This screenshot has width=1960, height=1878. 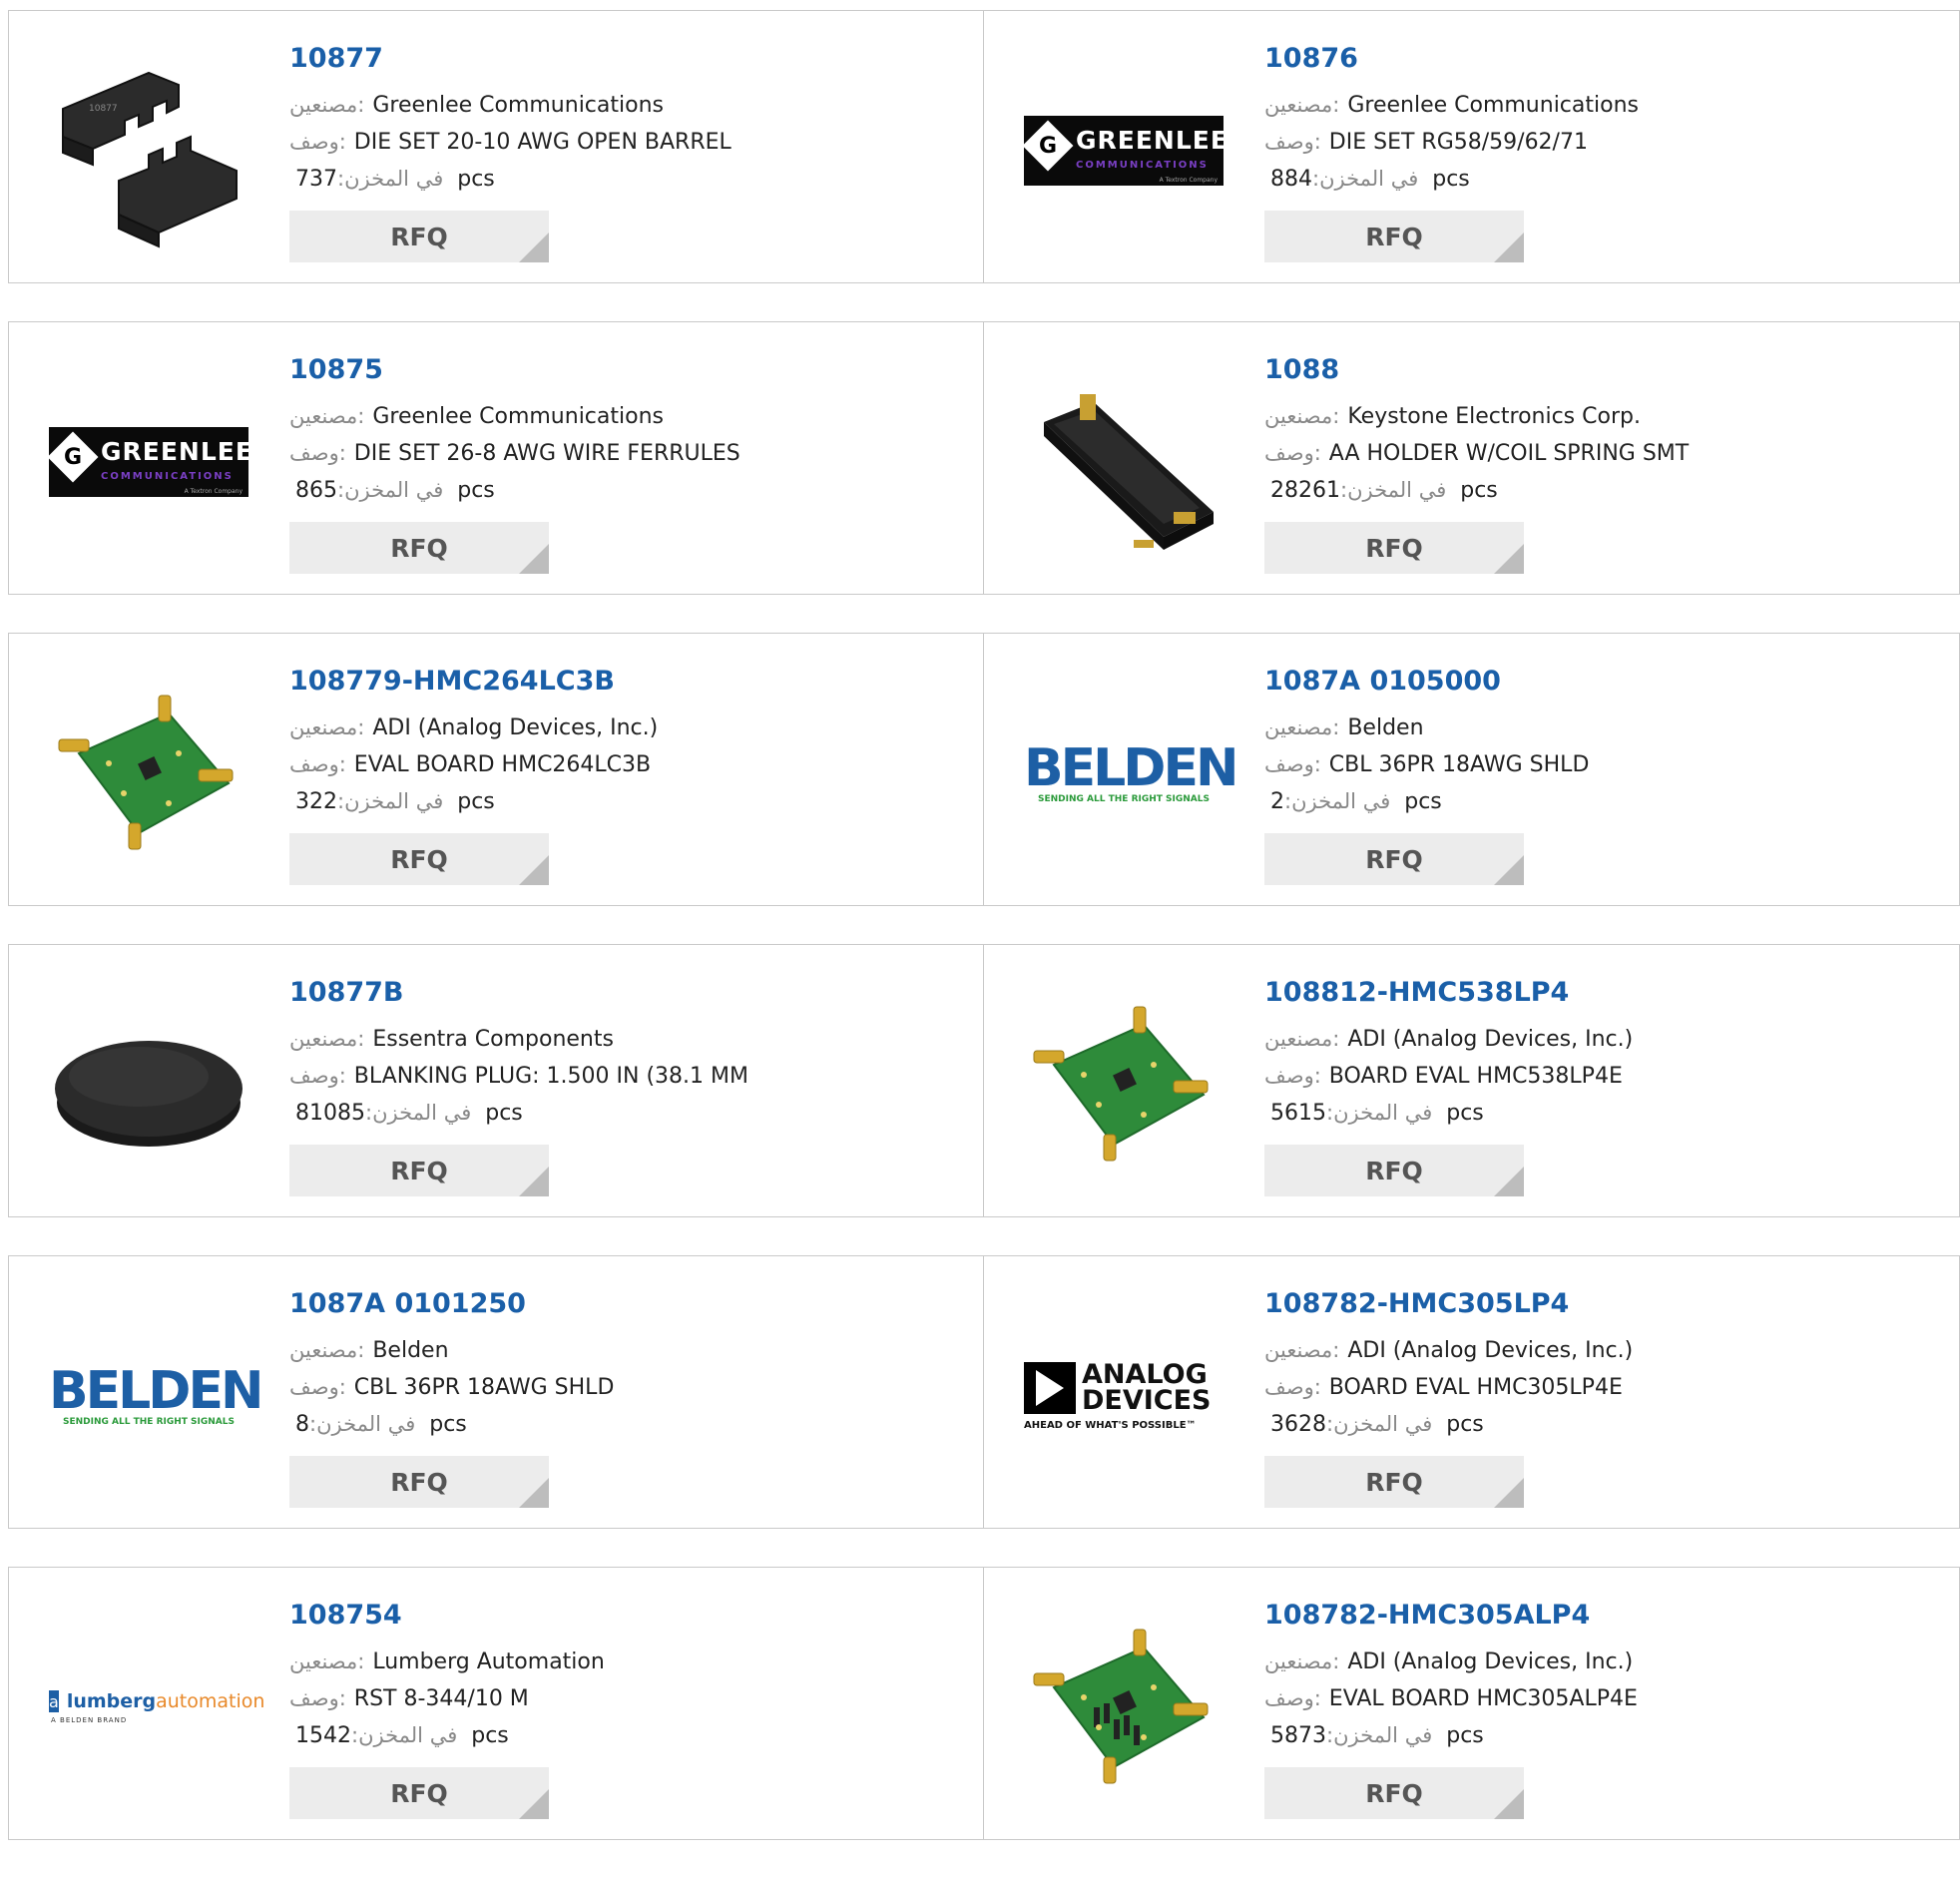 What do you see at coordinates (1606, 105) in the screenshot?
I see `manufacturer-line: مصنعين: Greenlee Communications` at bounding box center [1606, 105].